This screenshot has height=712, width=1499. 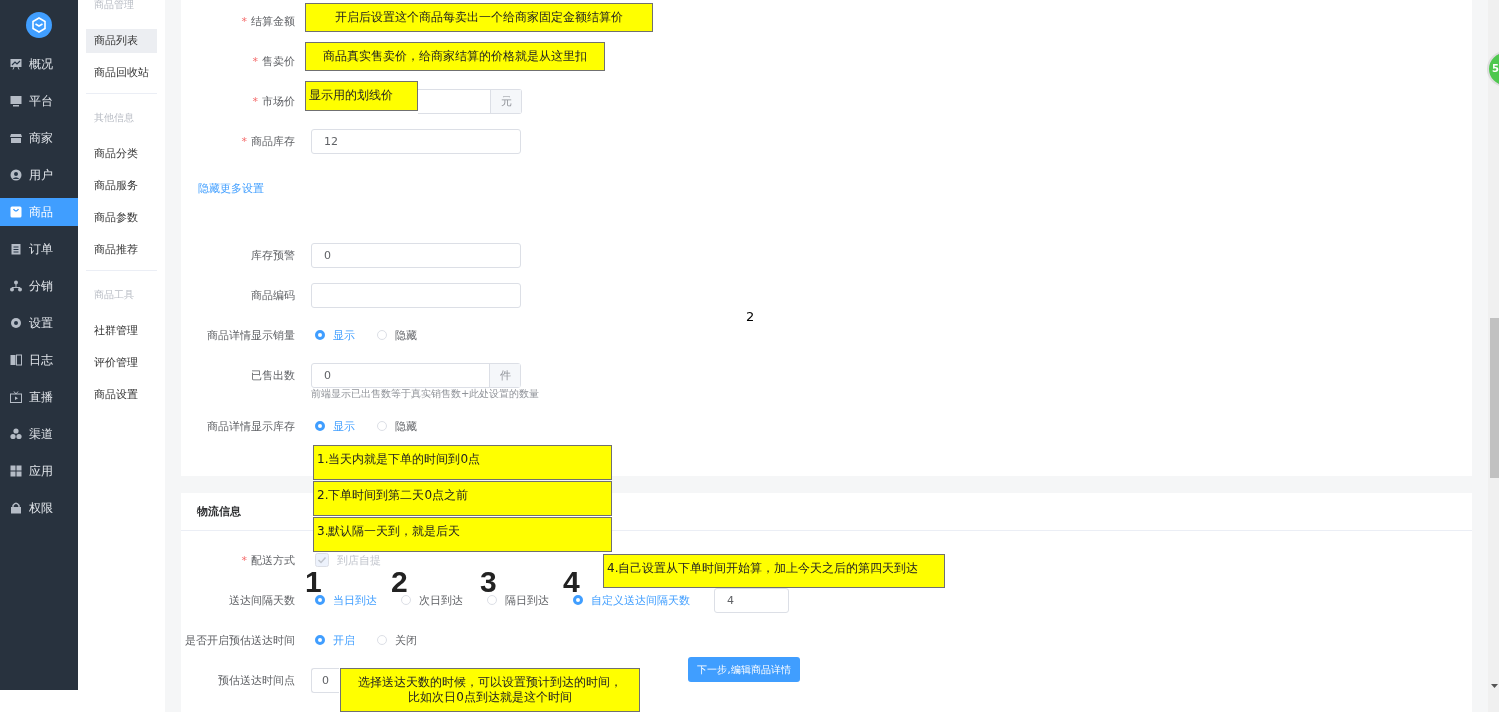 What do you see at coordinates (16, 286) in the screenshot?
I see `tree-icon` at bounding box center [16, 286].